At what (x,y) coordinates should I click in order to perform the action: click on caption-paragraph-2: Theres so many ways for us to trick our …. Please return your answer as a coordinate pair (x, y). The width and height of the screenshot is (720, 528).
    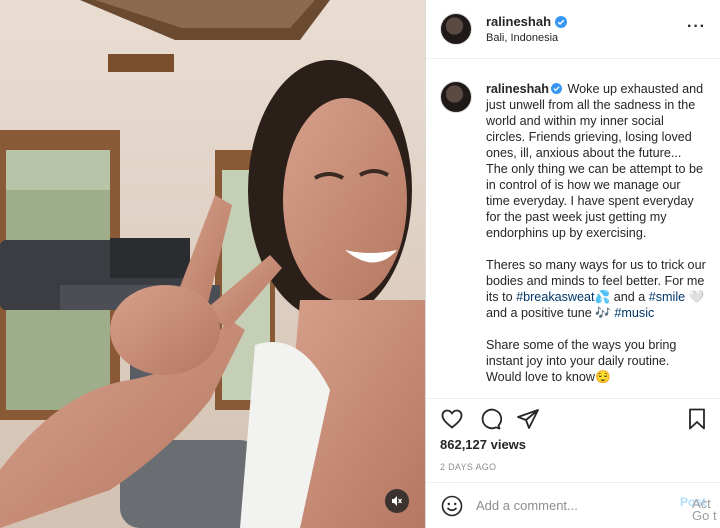
    Looking at the image, I should click on (596, 289).